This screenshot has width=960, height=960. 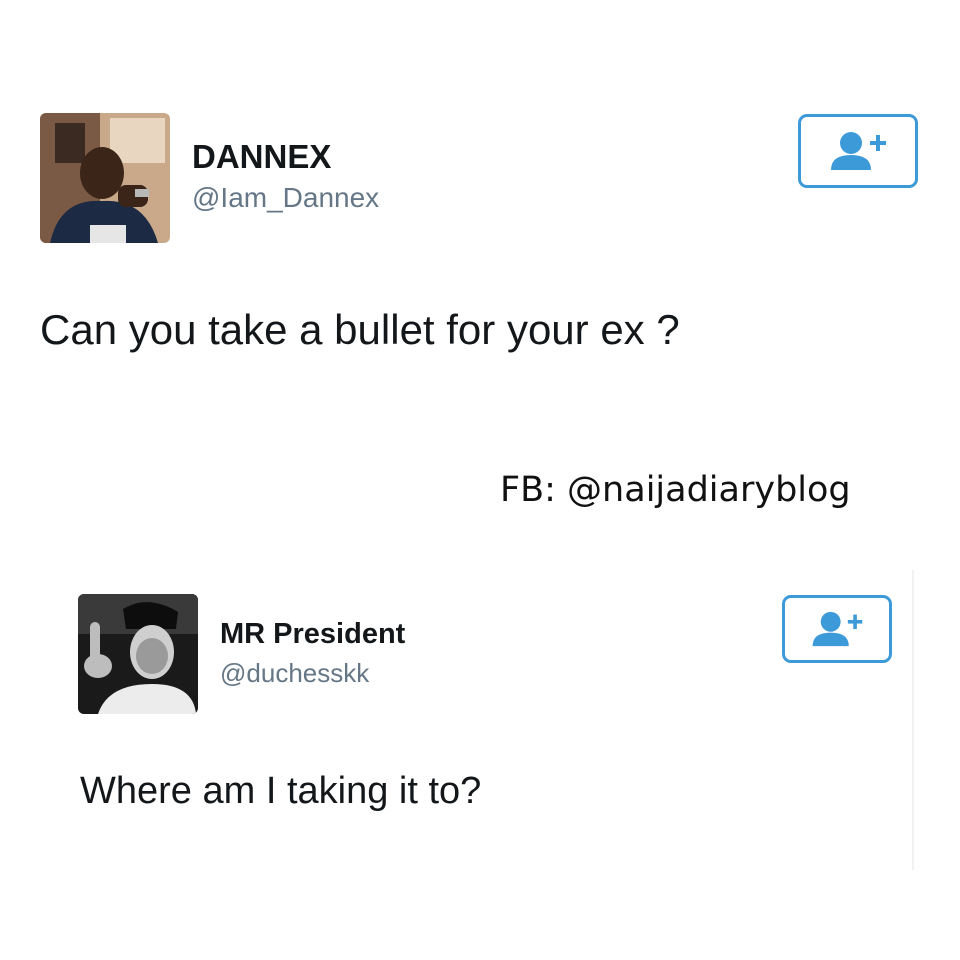 What do you see at coordinates (360, 329) in the screenshot?
I see `tweet-text: Can you take a bullet for your ex ?` at bounding box center [360, 329].